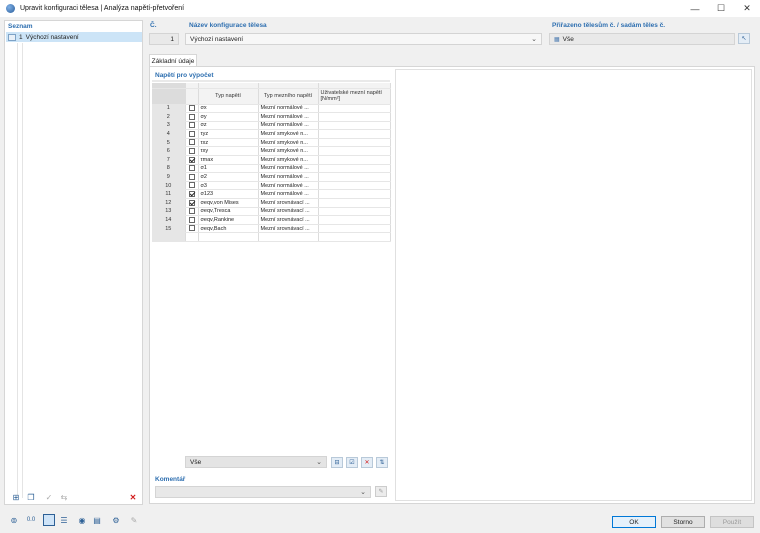 This screenshot has height=533, width=760. What do you see at coordinates (82, 520) in the screenshot?
I see `color-icon: ◉` at bounding box center [82, 520].